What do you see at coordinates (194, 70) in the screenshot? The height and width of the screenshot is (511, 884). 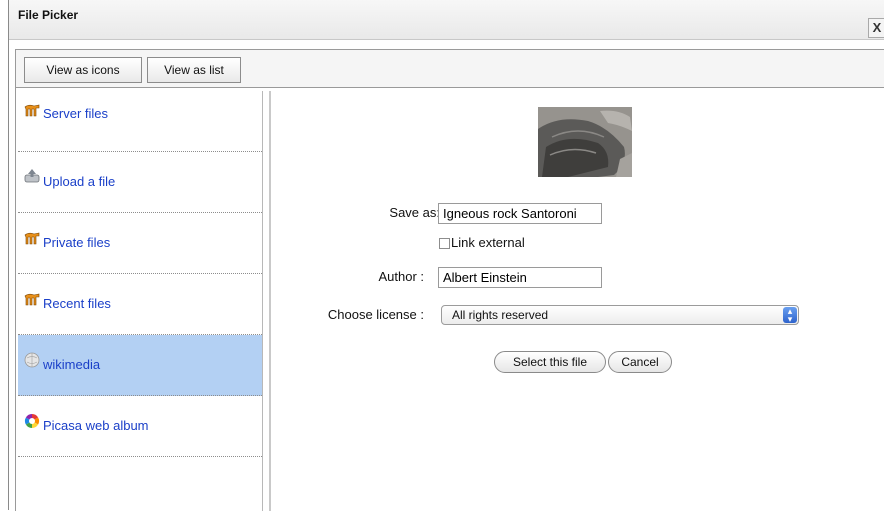 I see `view-as-list-button: View as list` at bounding box center [194, 70].